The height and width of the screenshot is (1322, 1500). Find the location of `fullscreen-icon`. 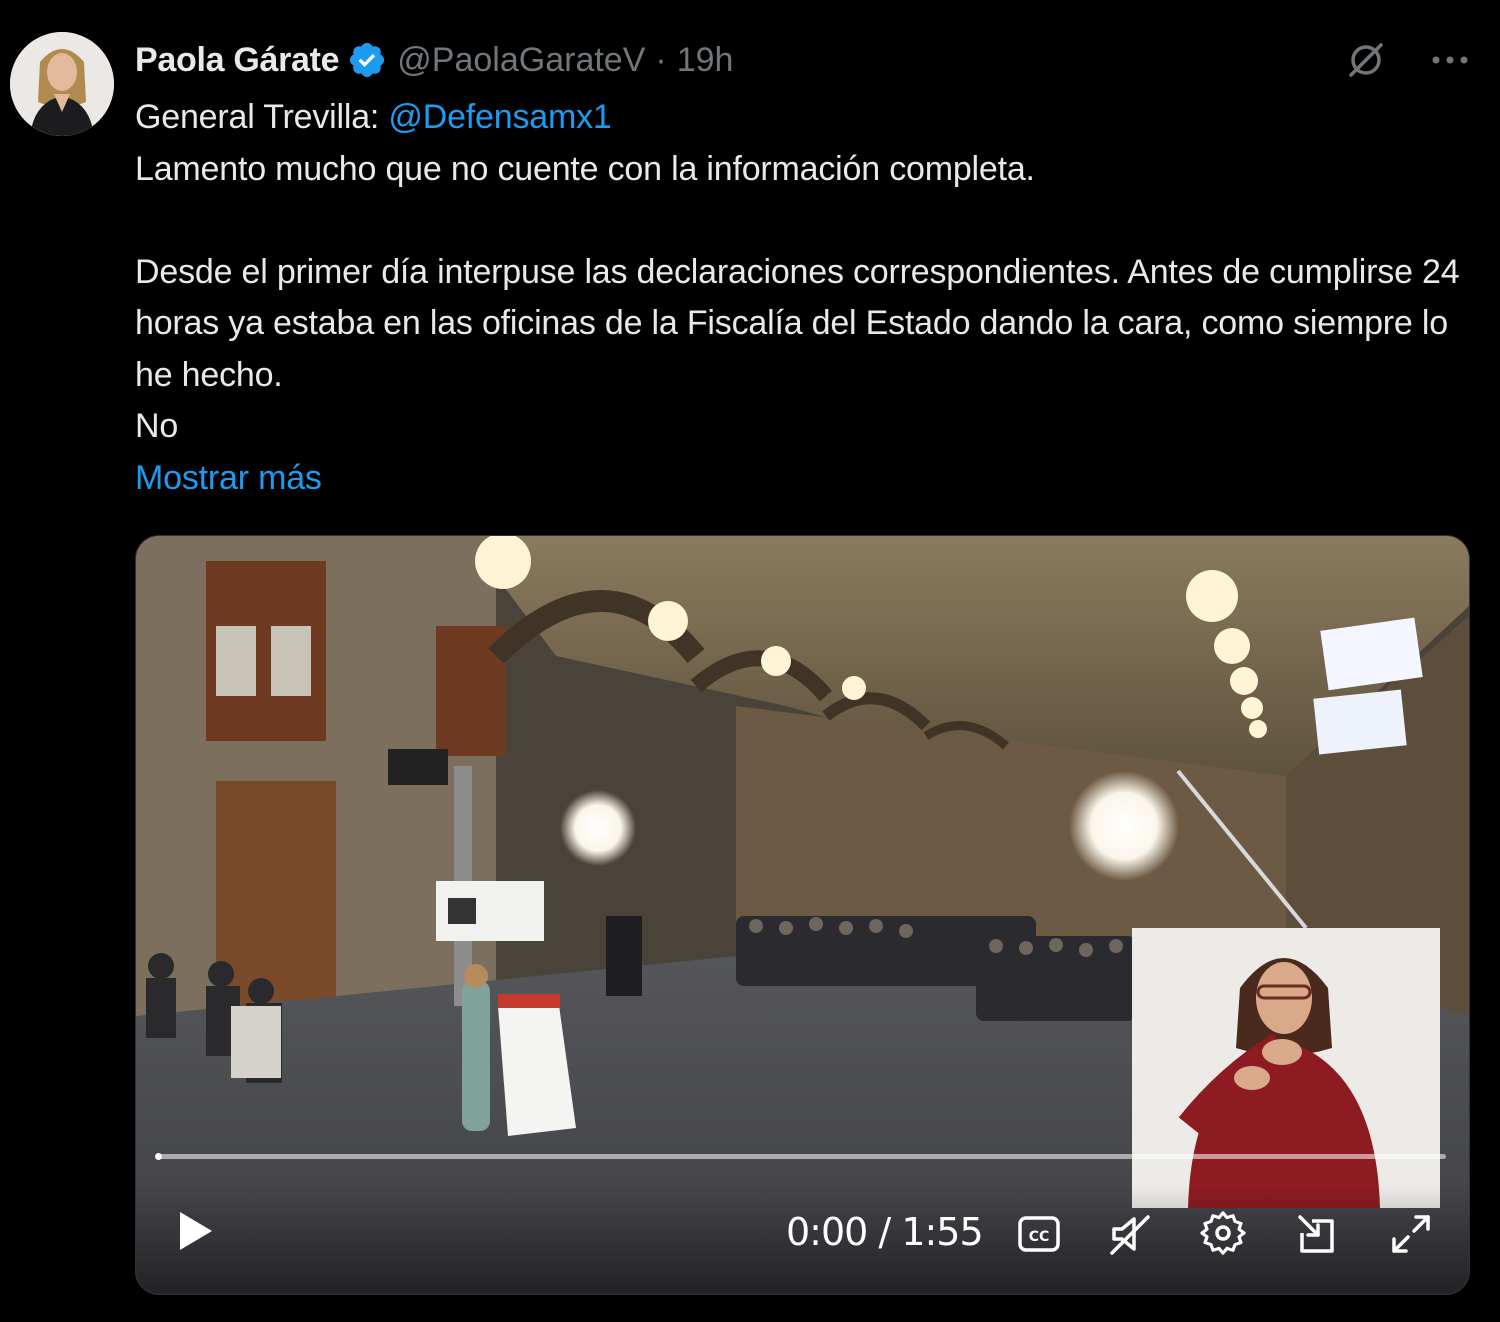

fullscreen-icon is located at coordinates (1411, 1234).